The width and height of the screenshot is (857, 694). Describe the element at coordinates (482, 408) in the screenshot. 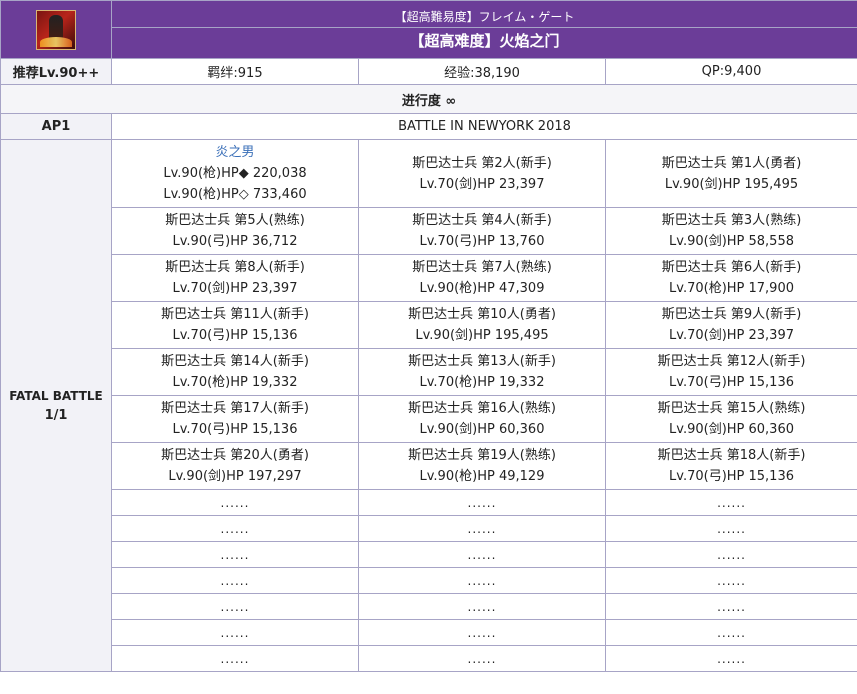

I see `enemy-name: 斯巴达士兵 第16人(熟练)` at that location.